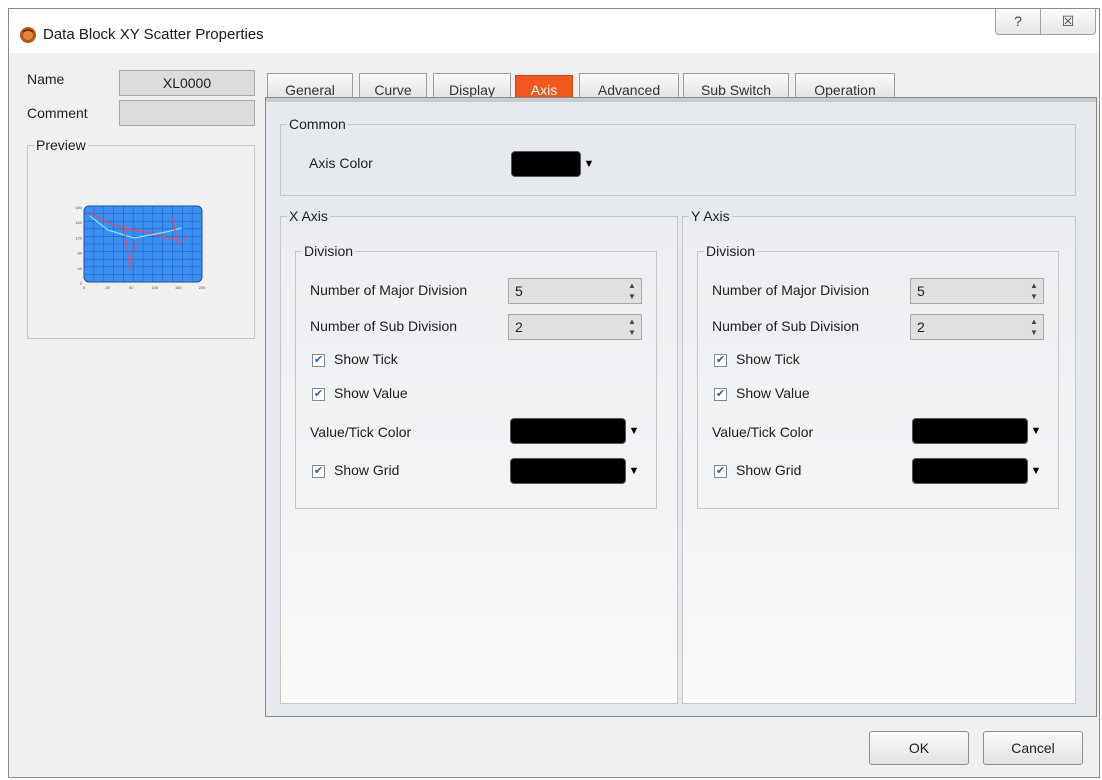 The height and width of the screenshot is (780, 1102). I want to click on preview-x-tick: 160, so click(178, 287).